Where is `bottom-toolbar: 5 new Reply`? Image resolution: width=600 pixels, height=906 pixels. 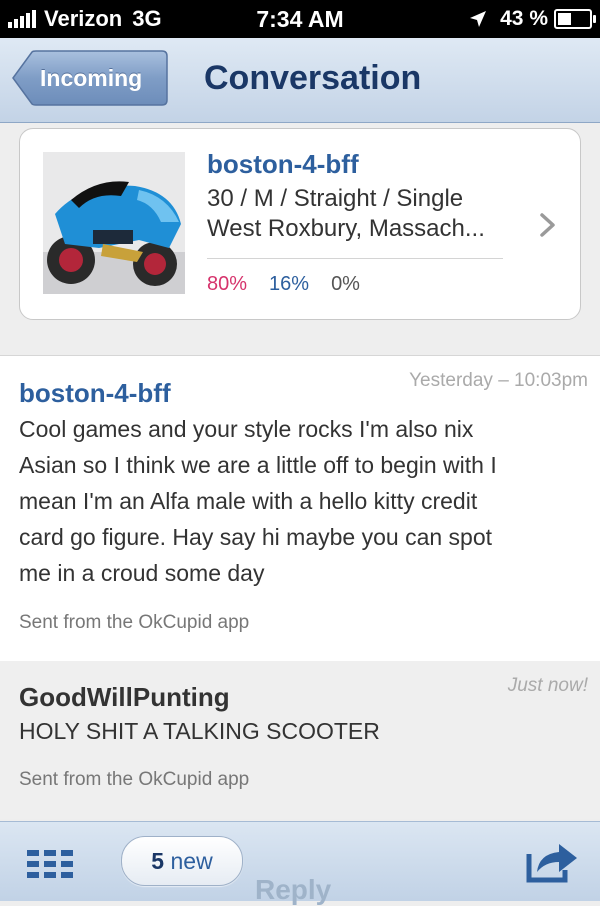
bottom-toolbar: 5 new Reply is located at coordinates (300, 863).